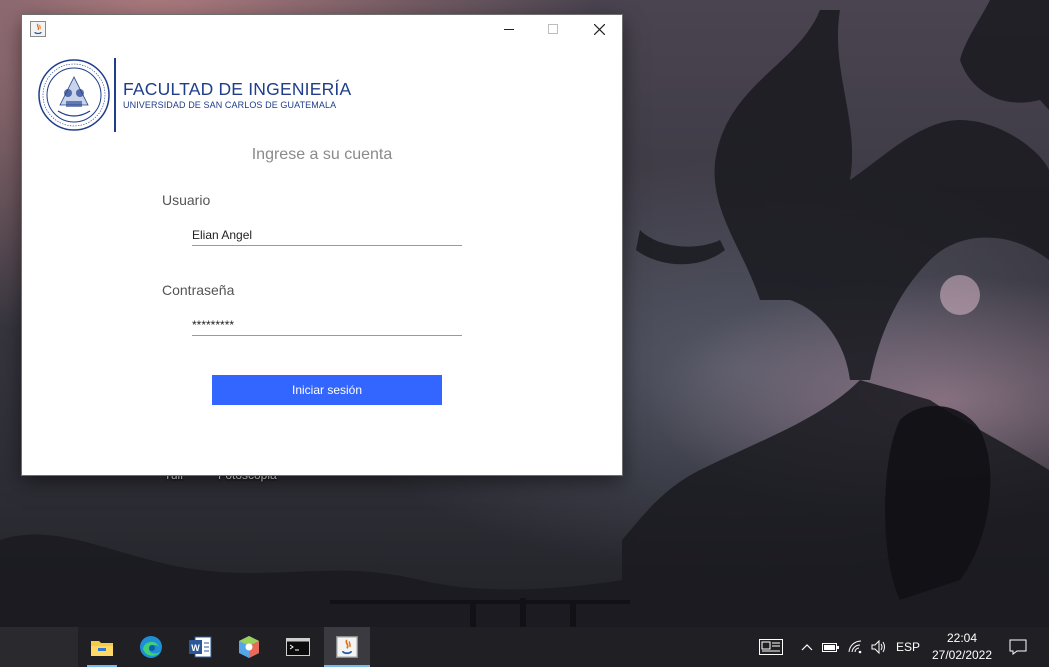 This screenshot has height=667, width=1049. I want to click on notification-icon, so click(1018, 647).